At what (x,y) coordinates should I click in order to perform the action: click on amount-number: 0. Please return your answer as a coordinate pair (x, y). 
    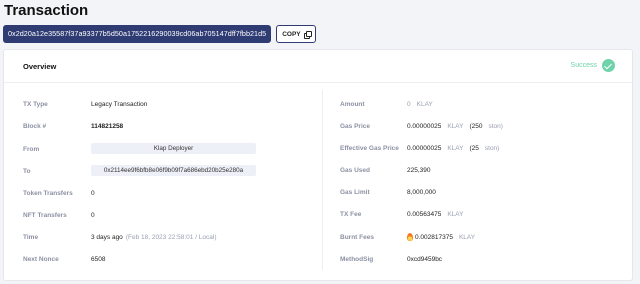
    Looking at the image, I should click on (409, 104).